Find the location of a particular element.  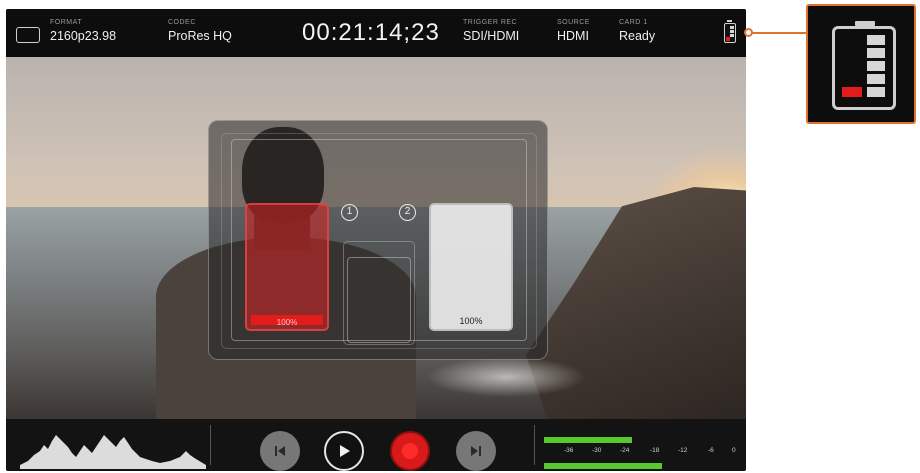

histogram is located at coordinates (113, 452).